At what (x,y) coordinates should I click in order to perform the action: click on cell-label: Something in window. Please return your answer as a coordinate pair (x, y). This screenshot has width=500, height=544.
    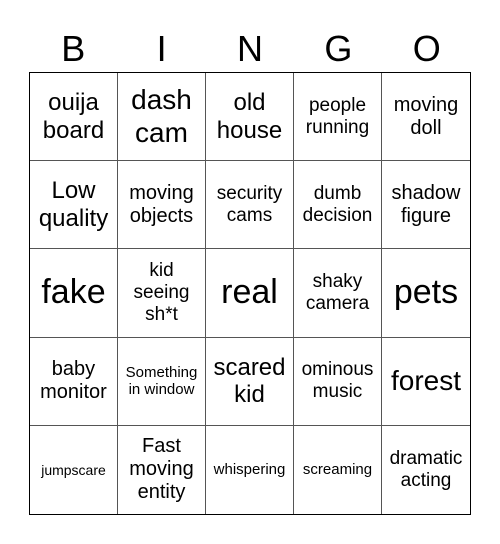
    Looking at the image, I should click on (161, 381).